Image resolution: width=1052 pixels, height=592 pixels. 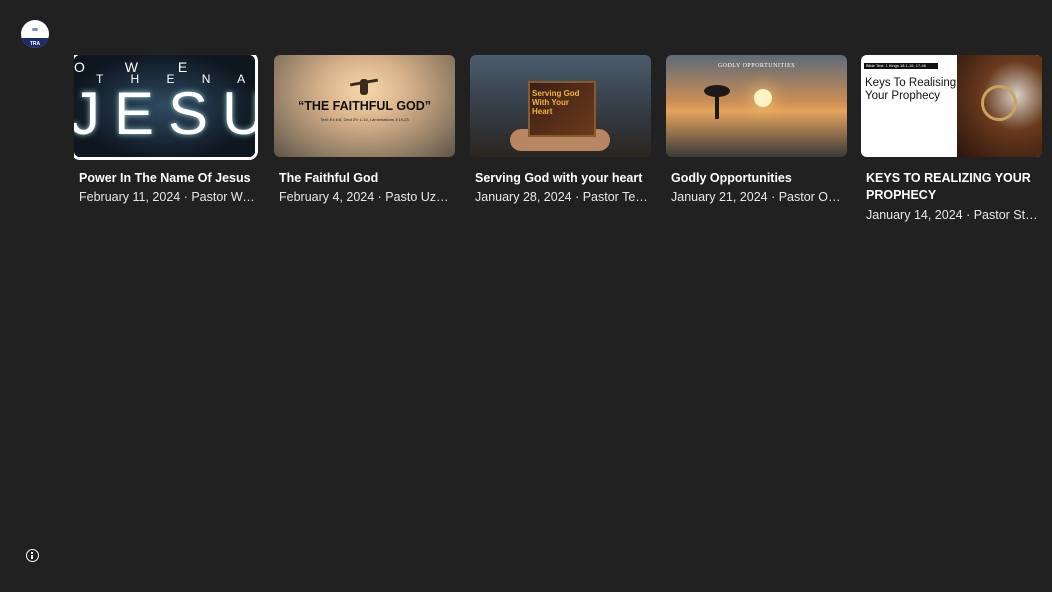 I want to click on thumbnail-text: Serving God With Your Heart, so click(x=556, y=102).